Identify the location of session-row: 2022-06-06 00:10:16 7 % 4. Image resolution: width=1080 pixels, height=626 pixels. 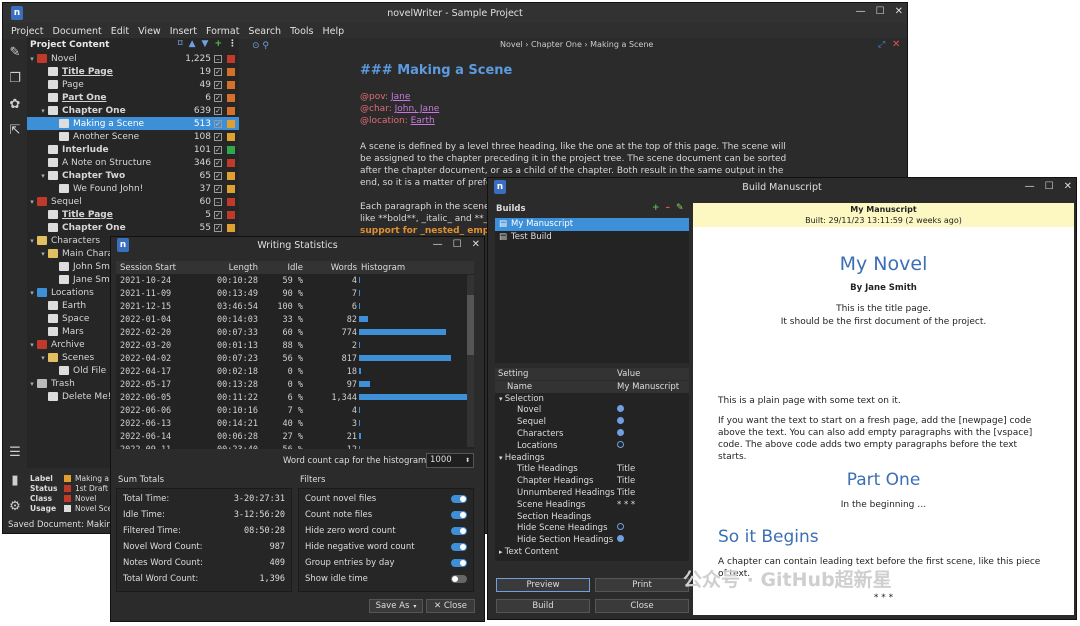
(295, 410).